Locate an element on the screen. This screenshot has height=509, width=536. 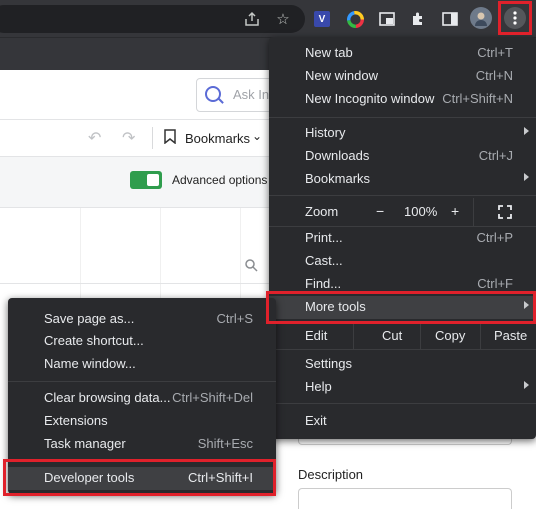
menu-item-find: Find... Ctrl+F is located at coordinates (402, 284).